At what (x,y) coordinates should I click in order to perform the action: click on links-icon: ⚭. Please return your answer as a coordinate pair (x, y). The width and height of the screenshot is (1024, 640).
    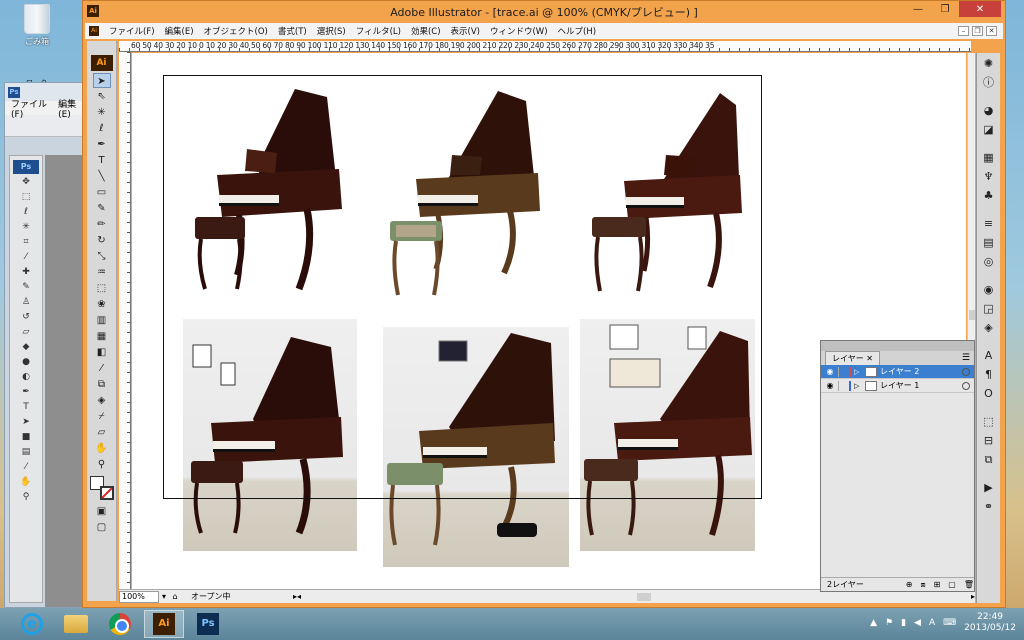
    Looking at the image, I should click on (989, 507).